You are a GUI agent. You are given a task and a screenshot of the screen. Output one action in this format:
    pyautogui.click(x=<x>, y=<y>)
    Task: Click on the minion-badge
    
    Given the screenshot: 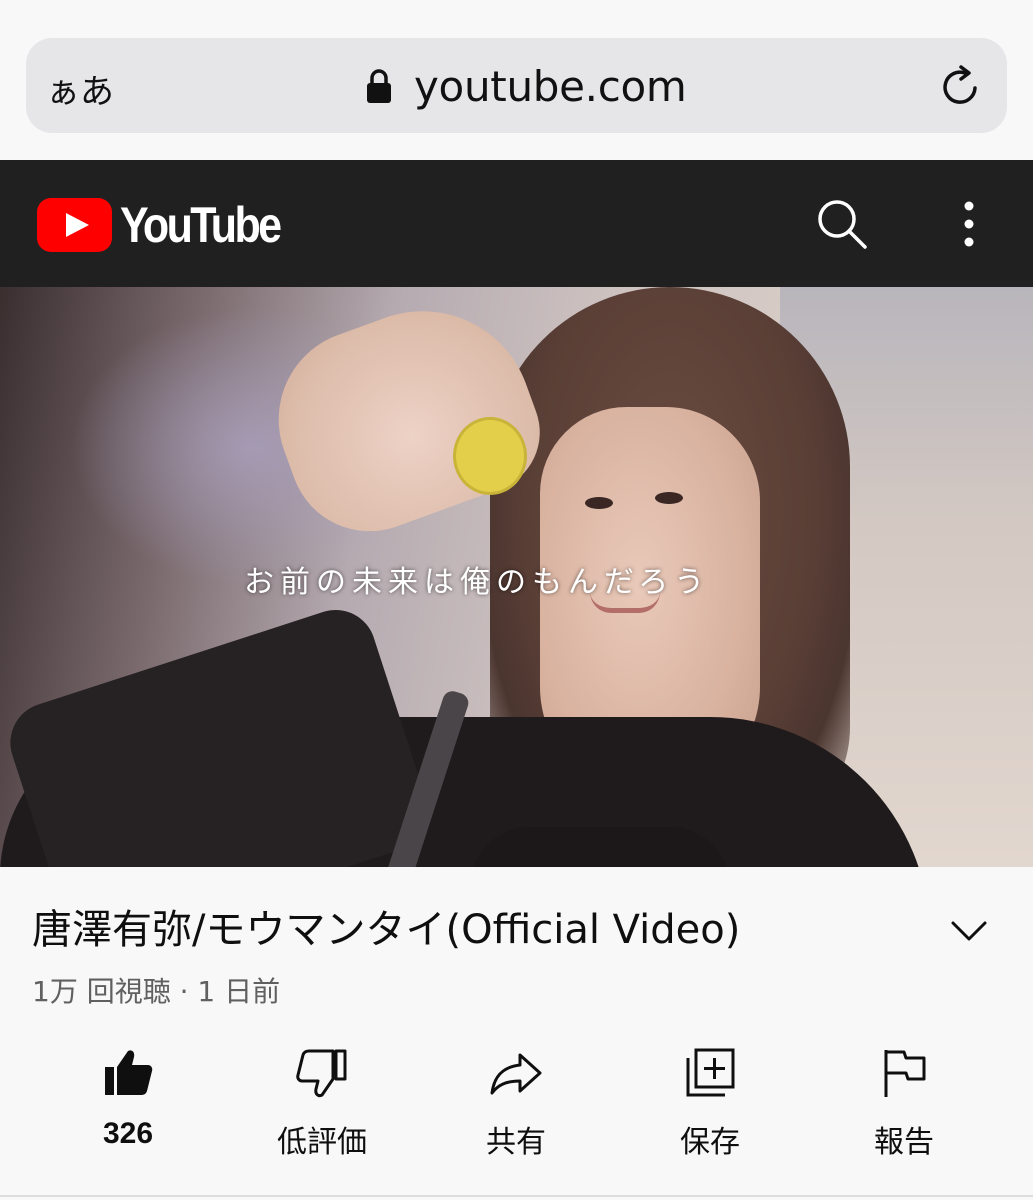 What is the action you would take?
    pyautogui.click(x=490, y=456)
    